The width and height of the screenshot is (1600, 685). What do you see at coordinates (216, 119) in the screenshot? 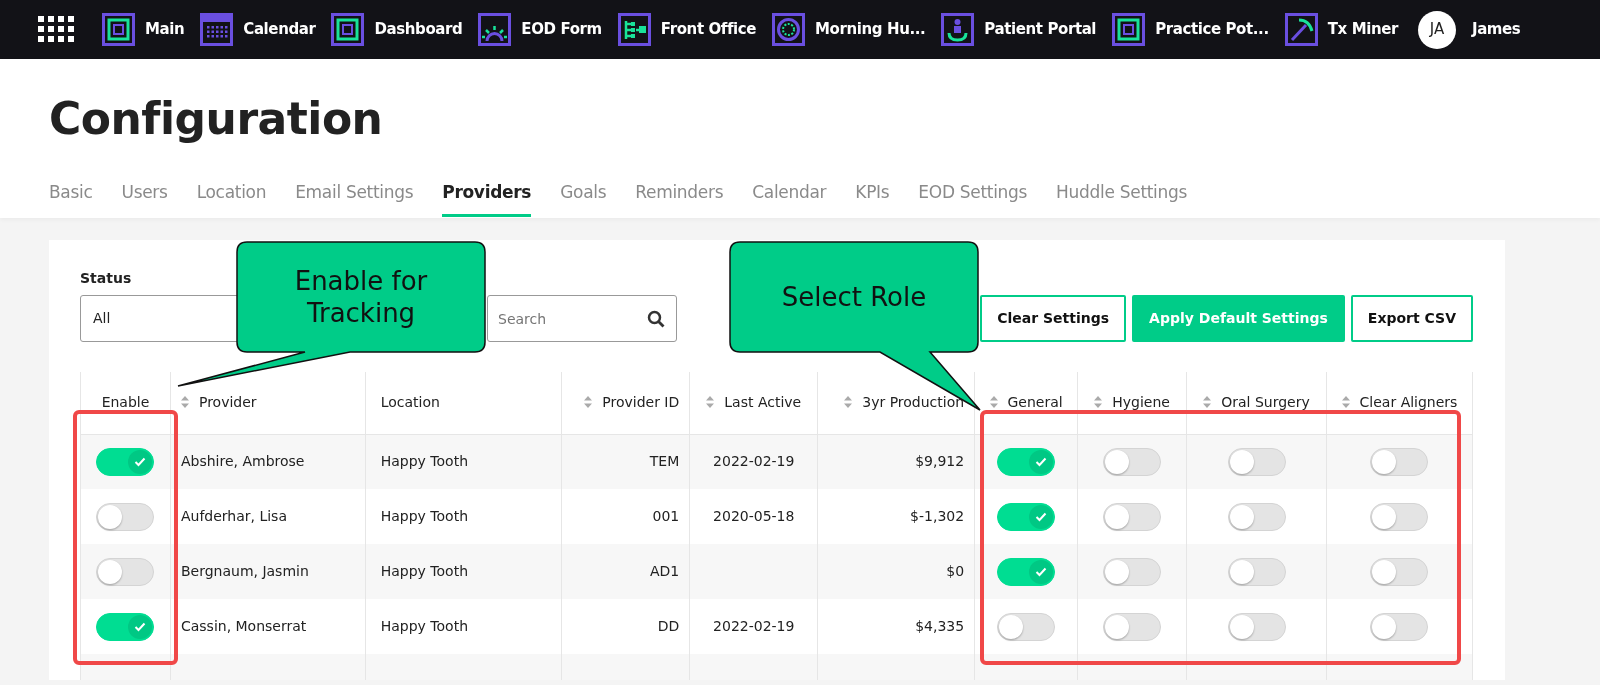
I see `page-title: Configuration` at bounding box center [216, 119].